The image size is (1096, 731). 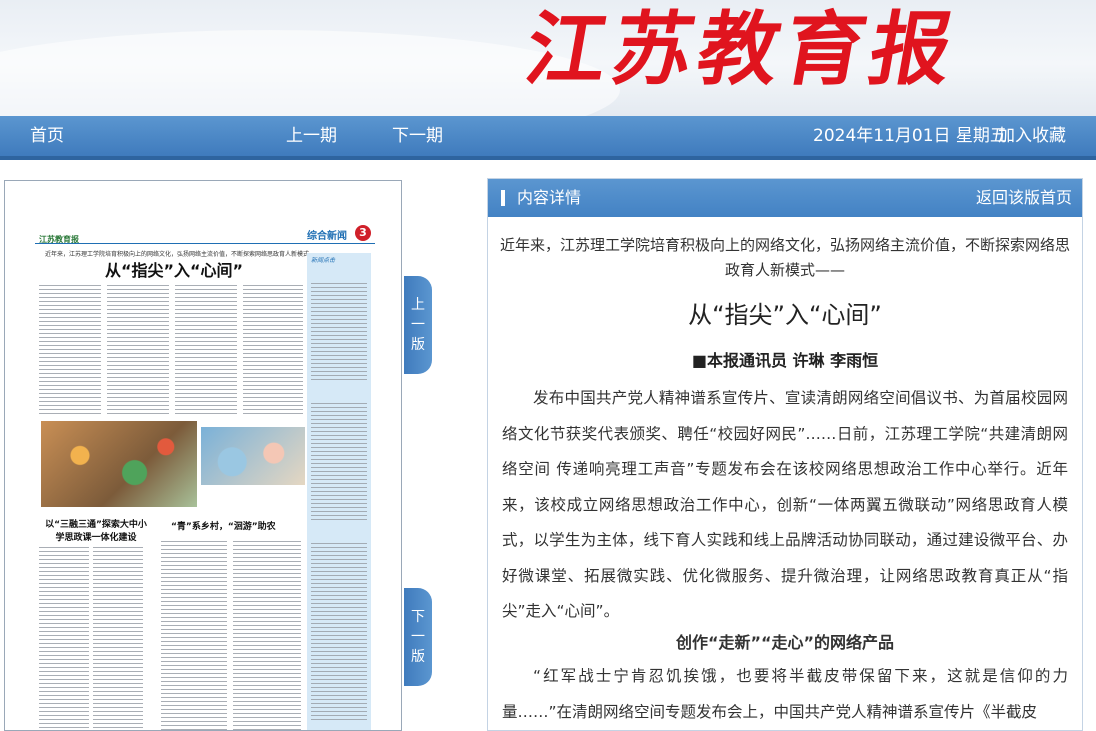 What do you see at coordinates (653, 49) in the screenshot?
I see `logo-char: 苏` at bounding box center [653, 49].